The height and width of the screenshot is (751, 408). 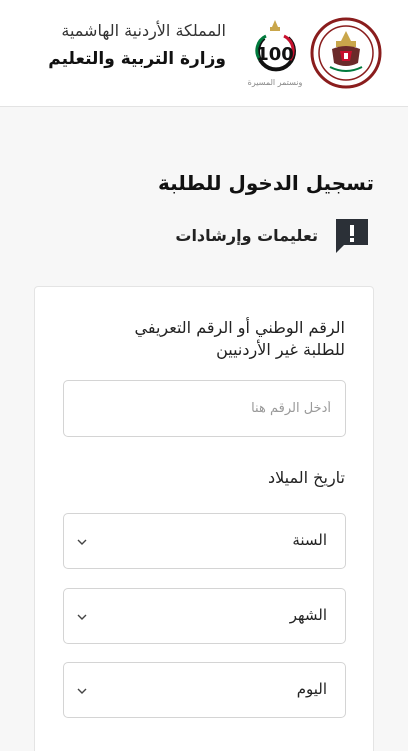 What do you see at coordinates (239, 327) in the screenshot?
I see `national-id-label-line1: الرقم الوطني أو الرقم التعريفي` at bounding box center [239, 327].